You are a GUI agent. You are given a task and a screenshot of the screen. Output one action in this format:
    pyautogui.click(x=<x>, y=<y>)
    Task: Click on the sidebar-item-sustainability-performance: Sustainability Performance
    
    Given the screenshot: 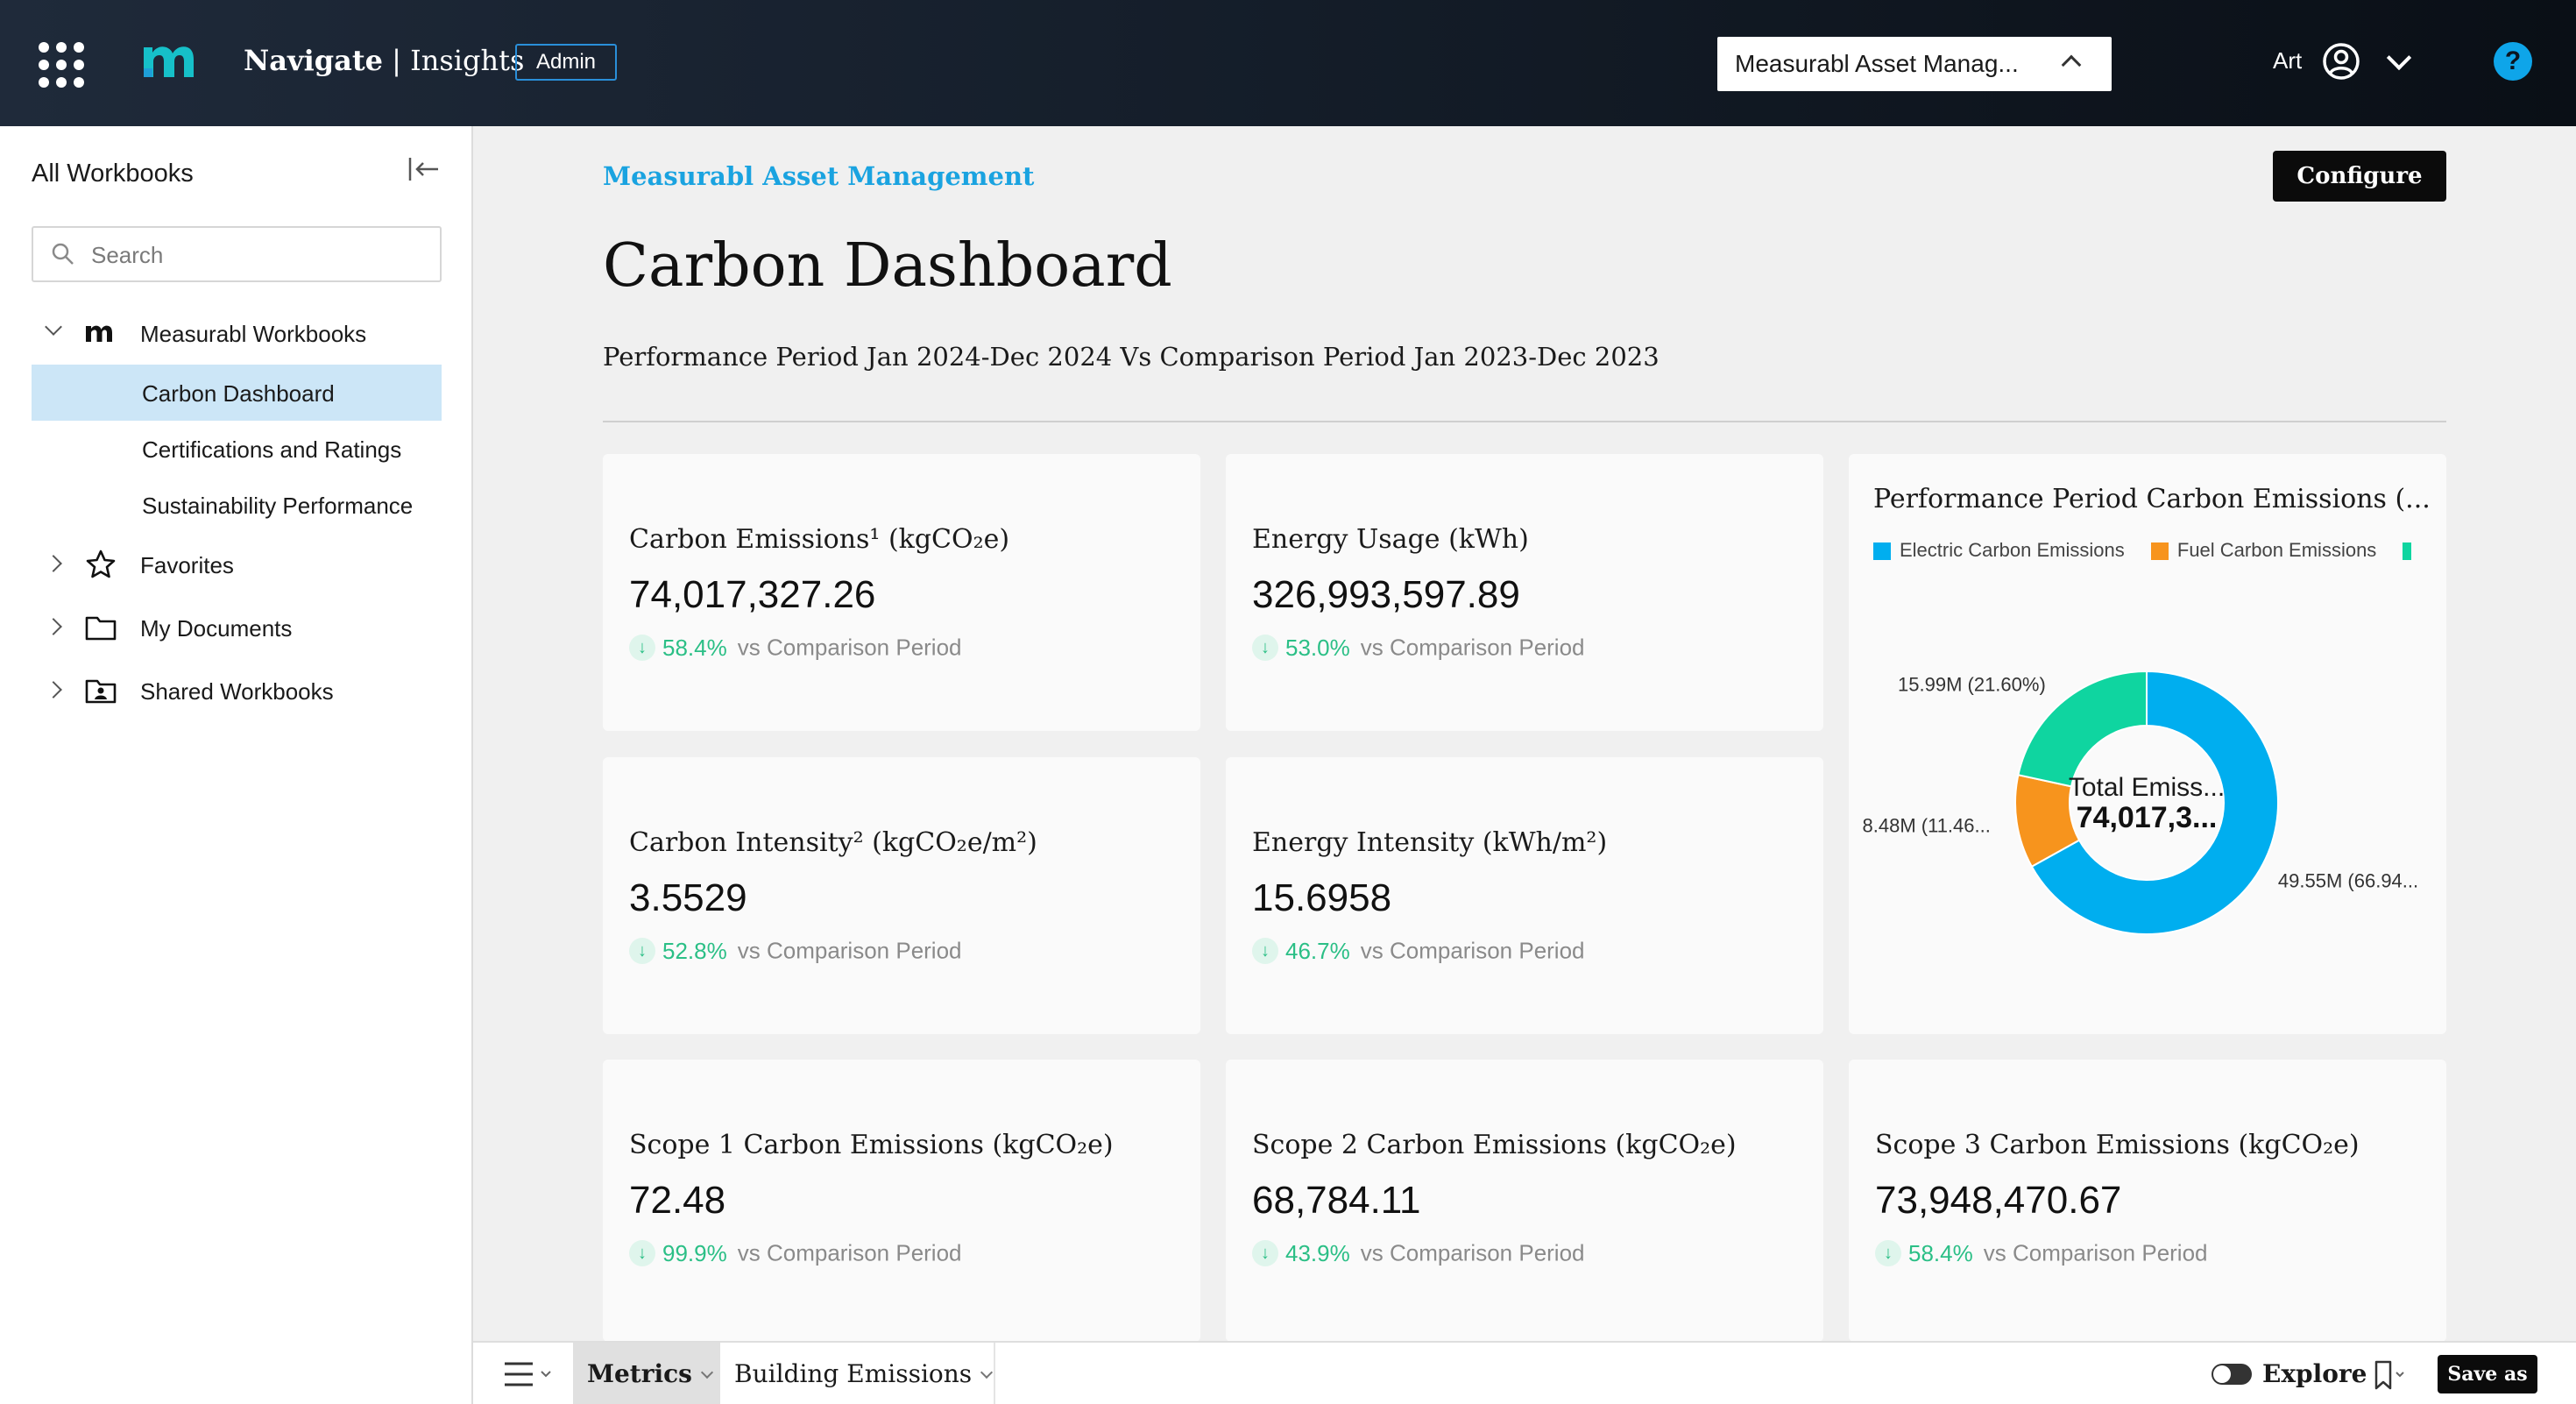 What is the action you would take?
    pyautogui.click(x=237, y=505)
    